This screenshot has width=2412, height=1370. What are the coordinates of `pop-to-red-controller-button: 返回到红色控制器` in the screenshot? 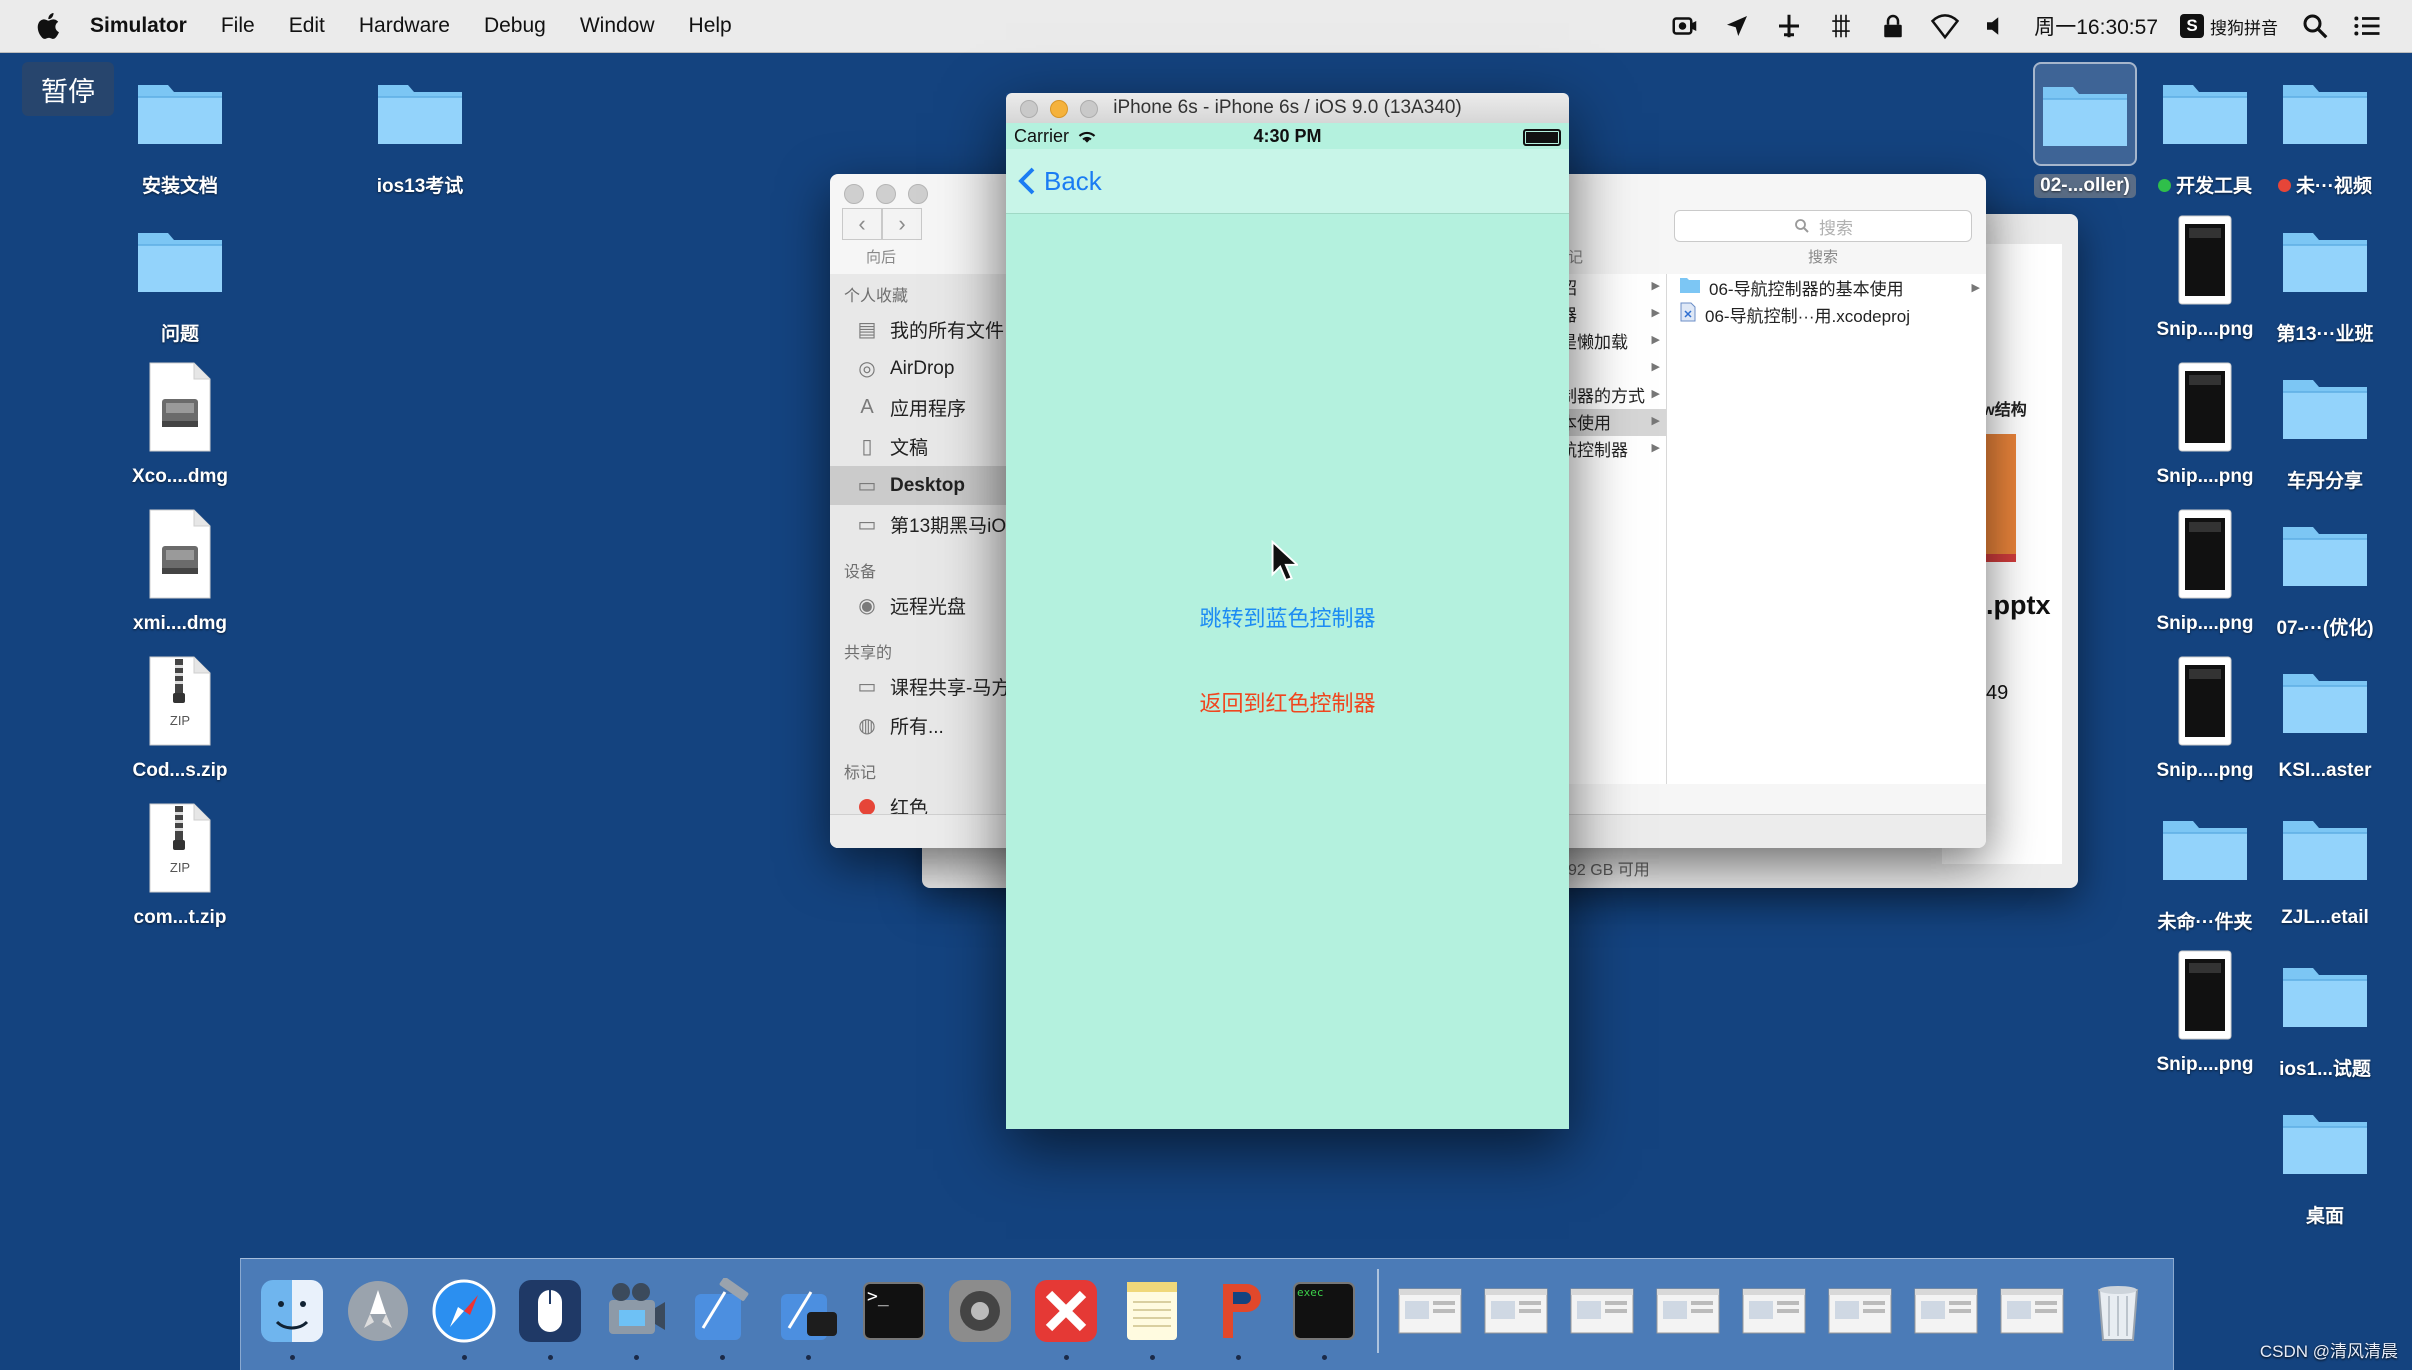 It's located at (1287, 702).